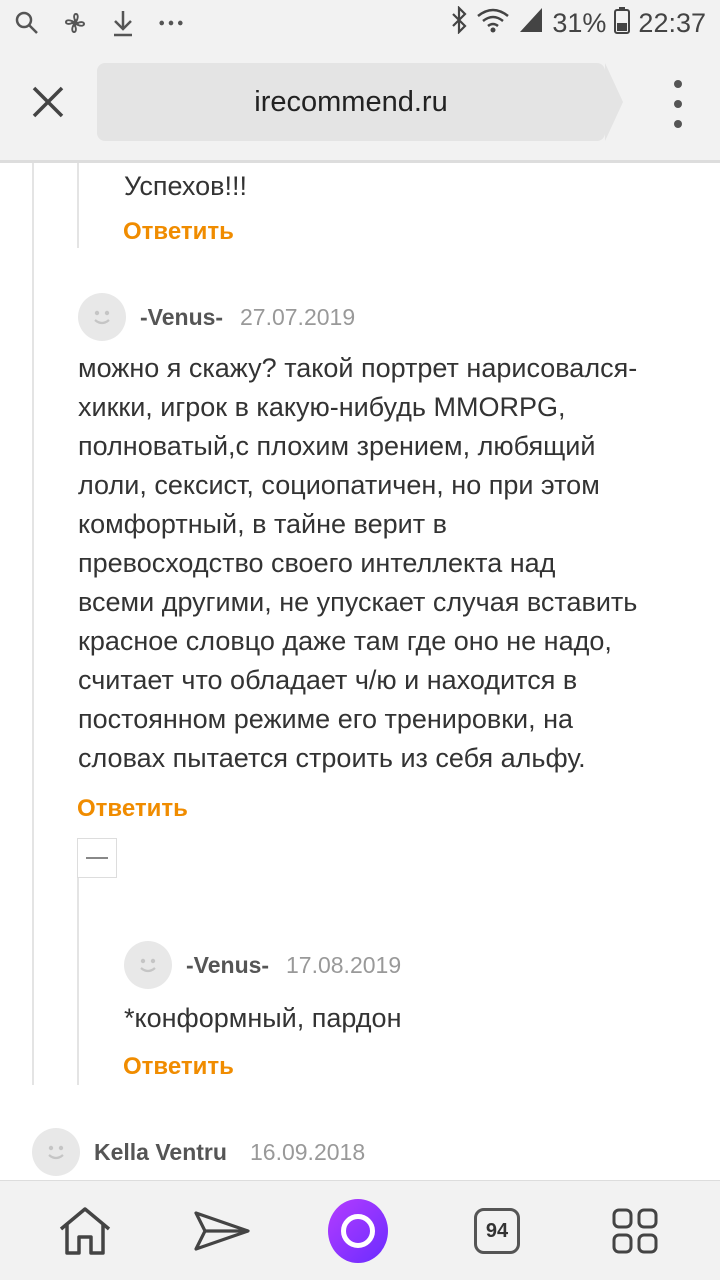 The height and width of the screenshot is (1280, 720). What do you see at coordinates (160, 1152) in the screenshot?
I see `comment-author: Kella Ventru` at bounding box center [160, 1152].